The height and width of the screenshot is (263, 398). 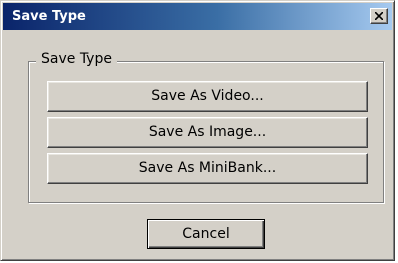 I want to click on title-bar: Save Type, so click(x=197, y=16).